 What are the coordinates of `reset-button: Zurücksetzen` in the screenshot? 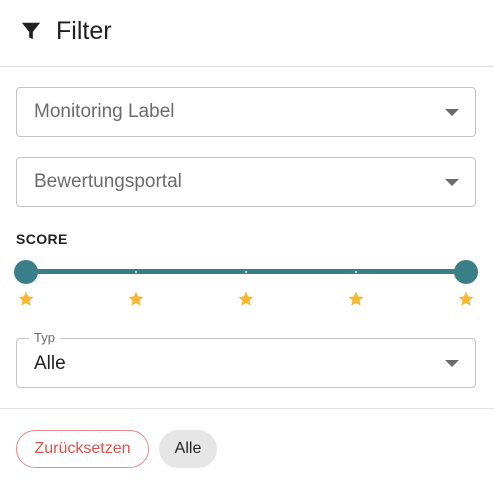 It's located at (82, 449).